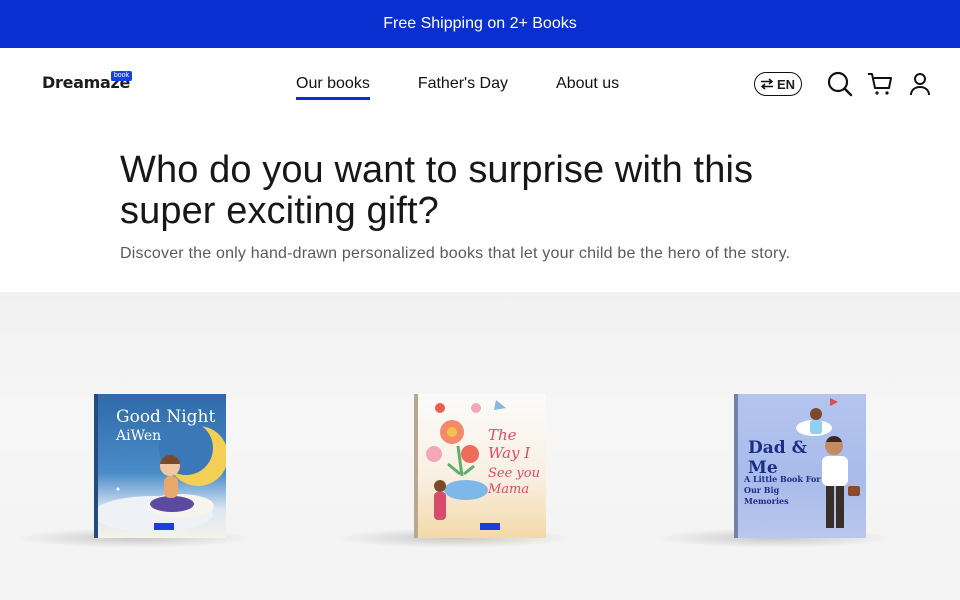 The width and height of the screenshot is (960, 600). I want to click on search-icon, so click(840, 84).